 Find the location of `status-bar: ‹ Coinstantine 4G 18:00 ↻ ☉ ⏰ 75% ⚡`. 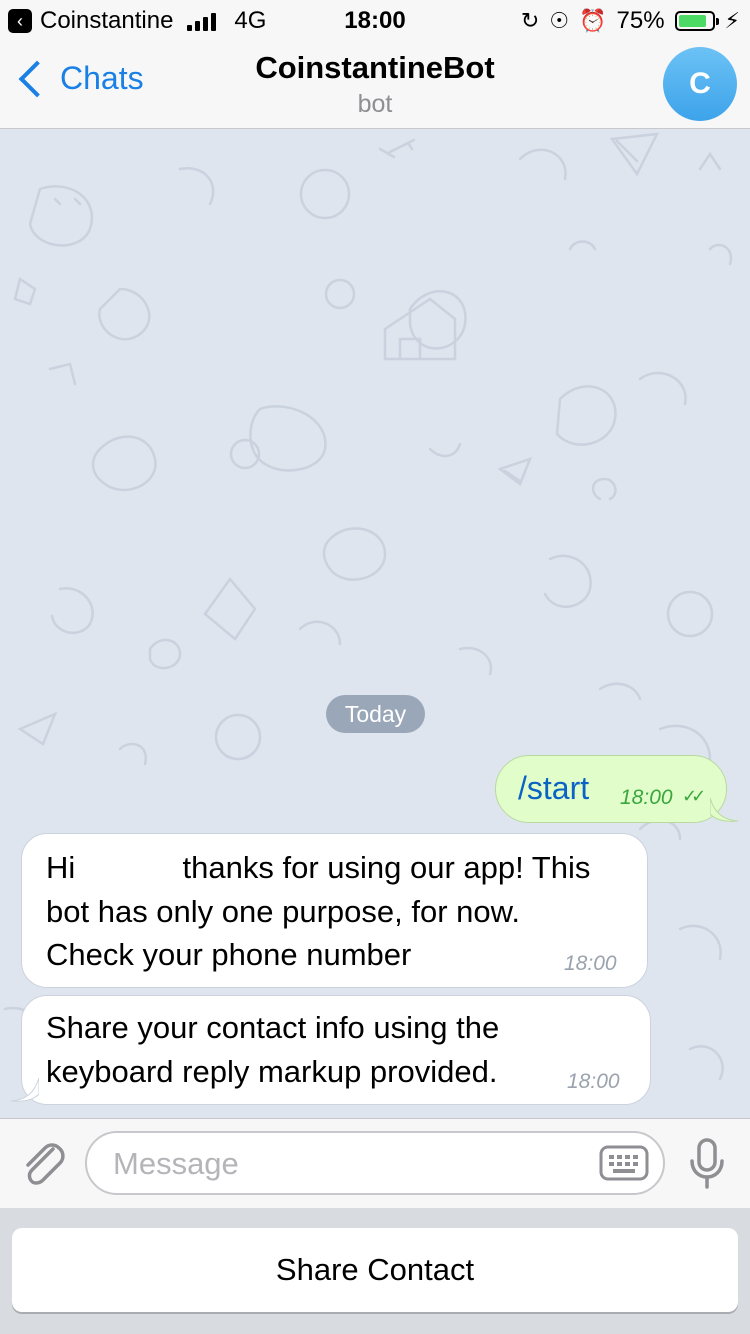

status-bar: ‹ Coinstantine 4G 18:00 ↻ ☉ ⏰ 75% ⚡ is located at coordinates (375, 20).